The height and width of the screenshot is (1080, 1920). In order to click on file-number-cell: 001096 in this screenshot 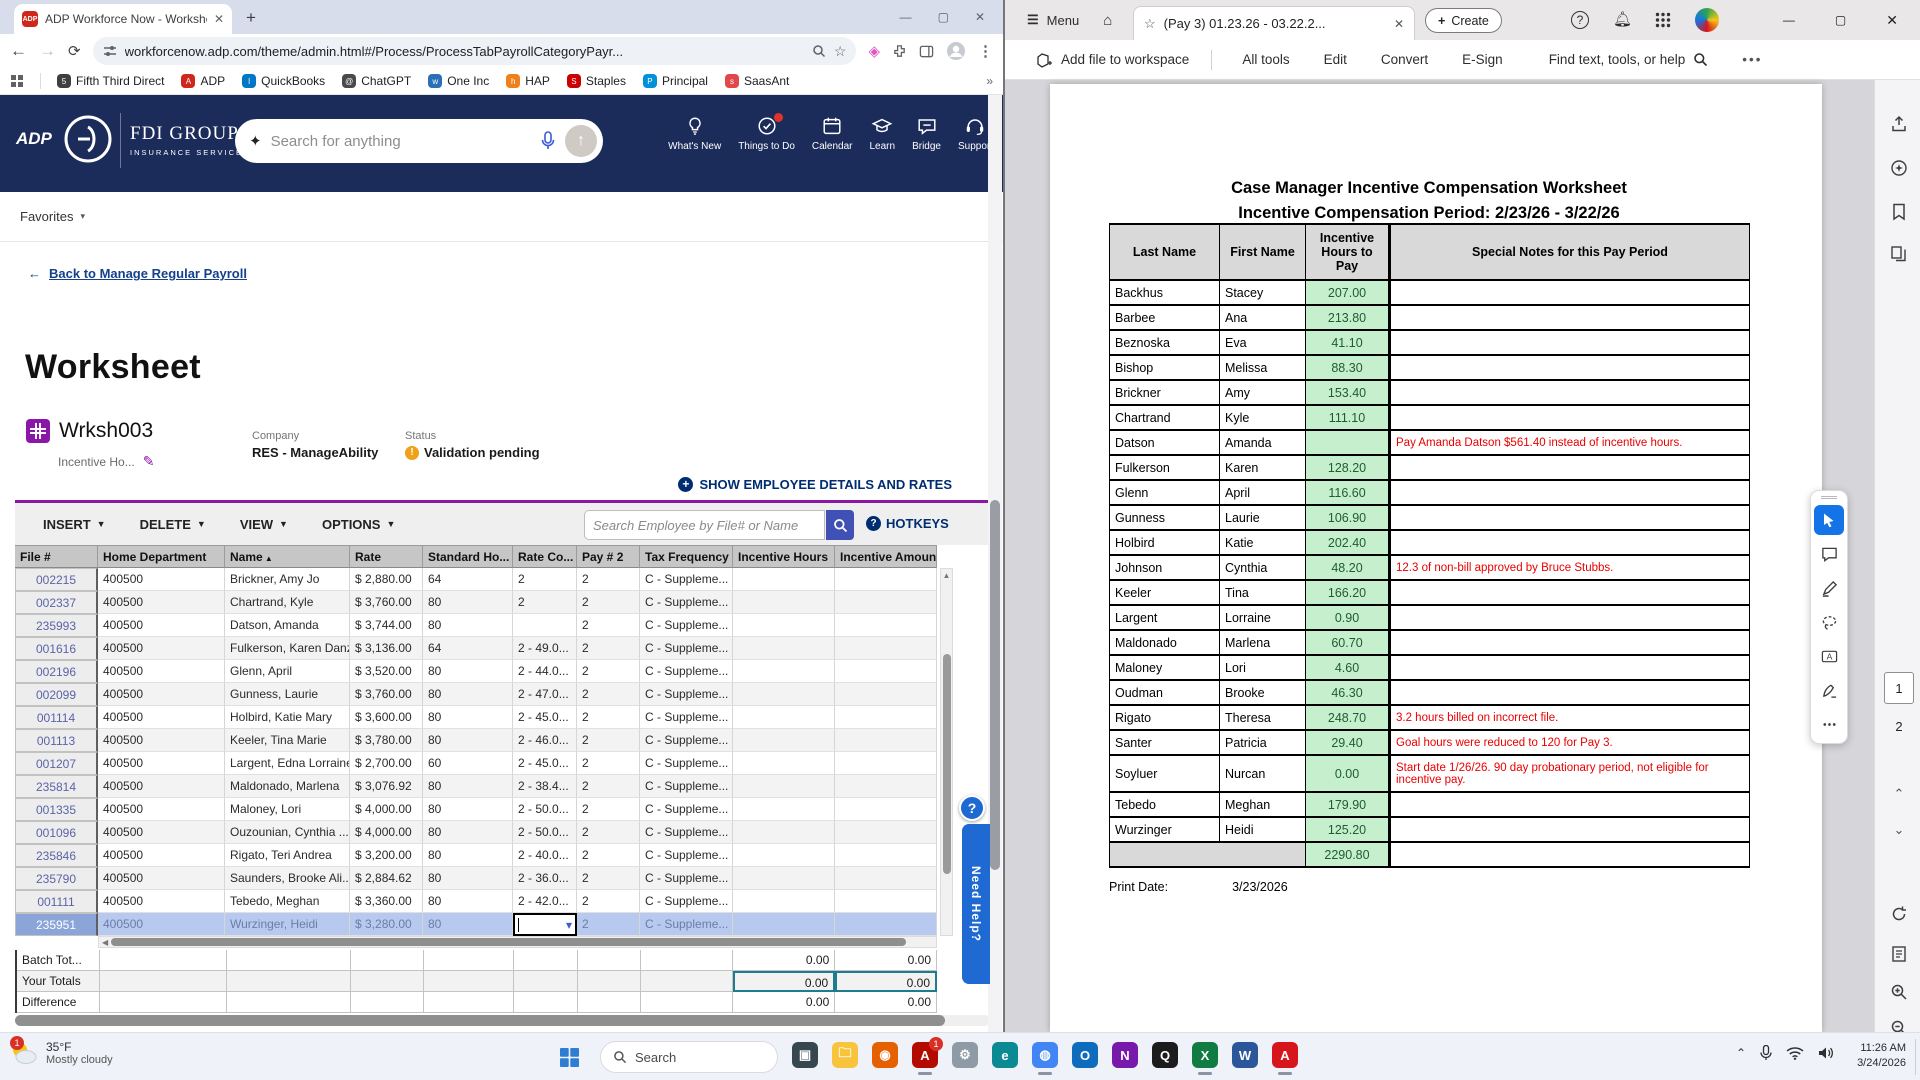, I will do `click(56, 832)`.